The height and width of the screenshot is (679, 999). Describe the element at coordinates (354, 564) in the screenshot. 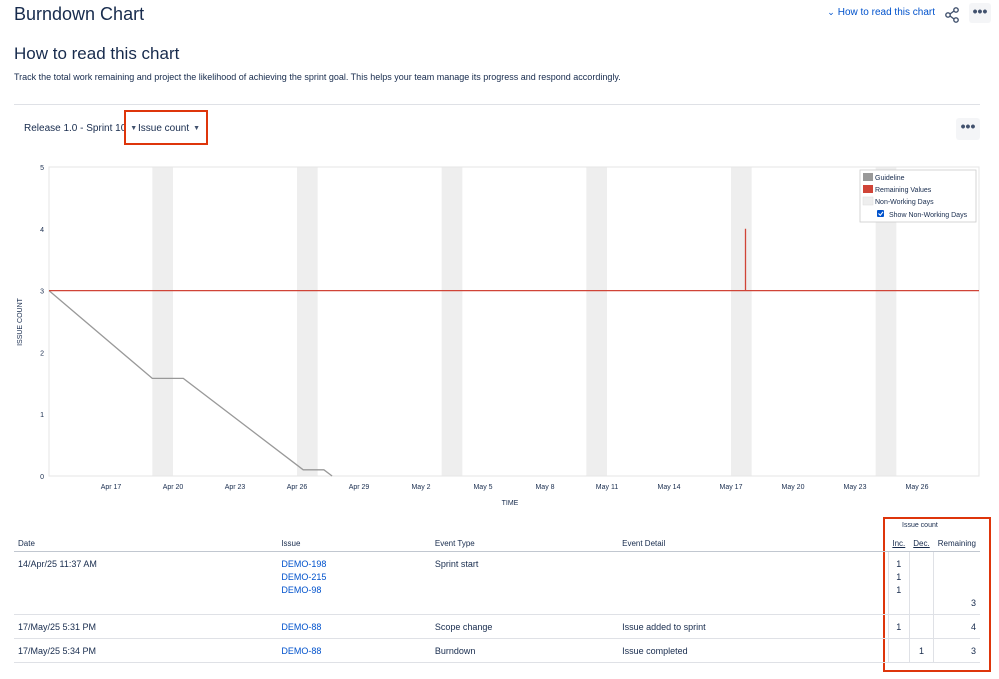

I see `issue-link: DEMO-198` at that location.